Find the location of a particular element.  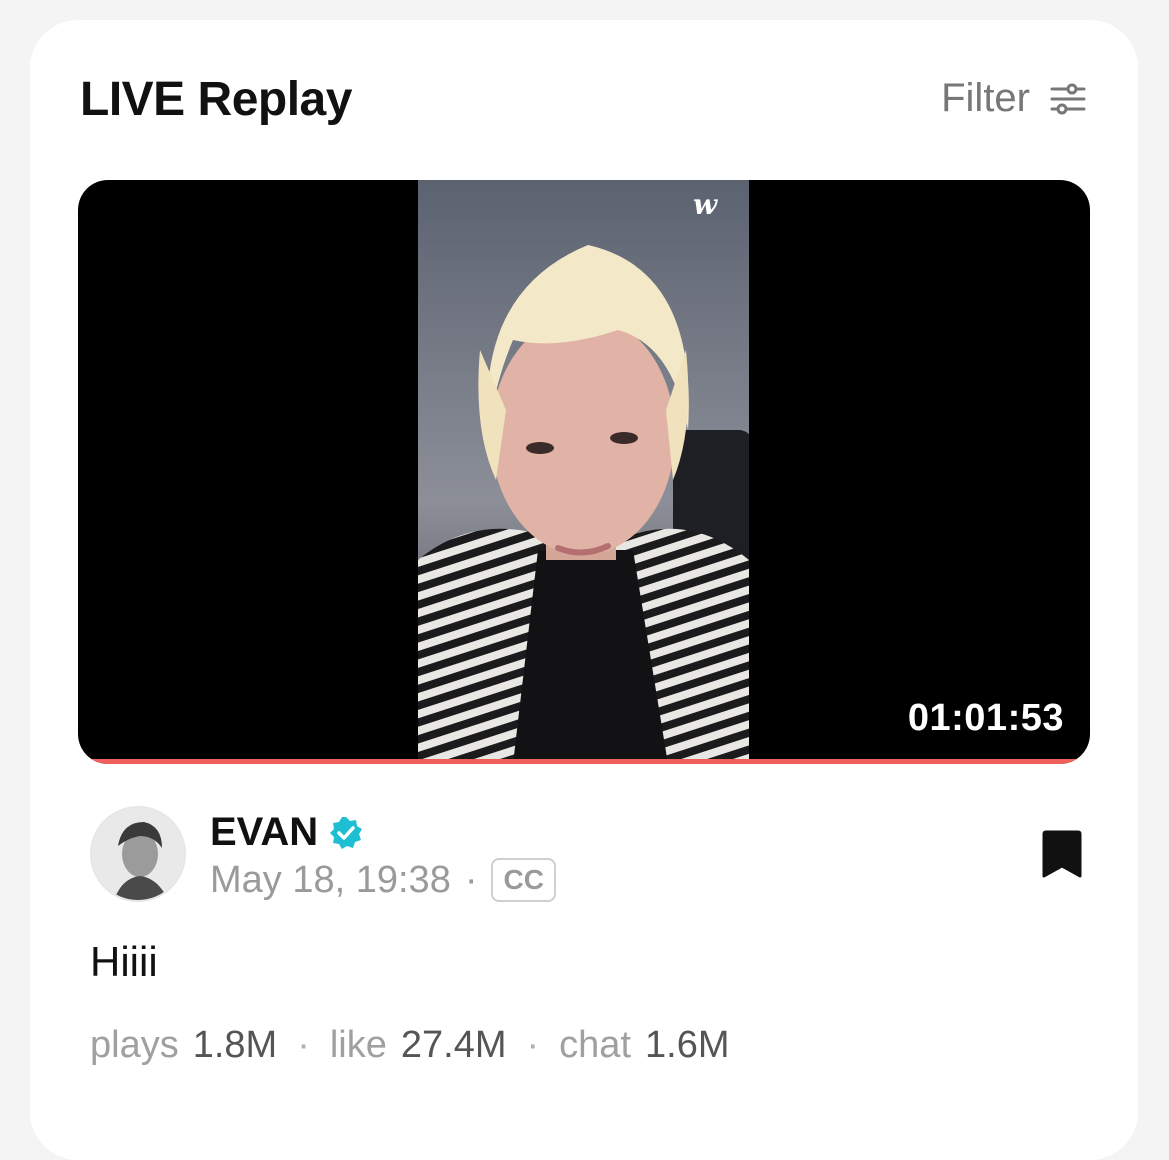

sliders-icon is located at coordinates (1068, 98).